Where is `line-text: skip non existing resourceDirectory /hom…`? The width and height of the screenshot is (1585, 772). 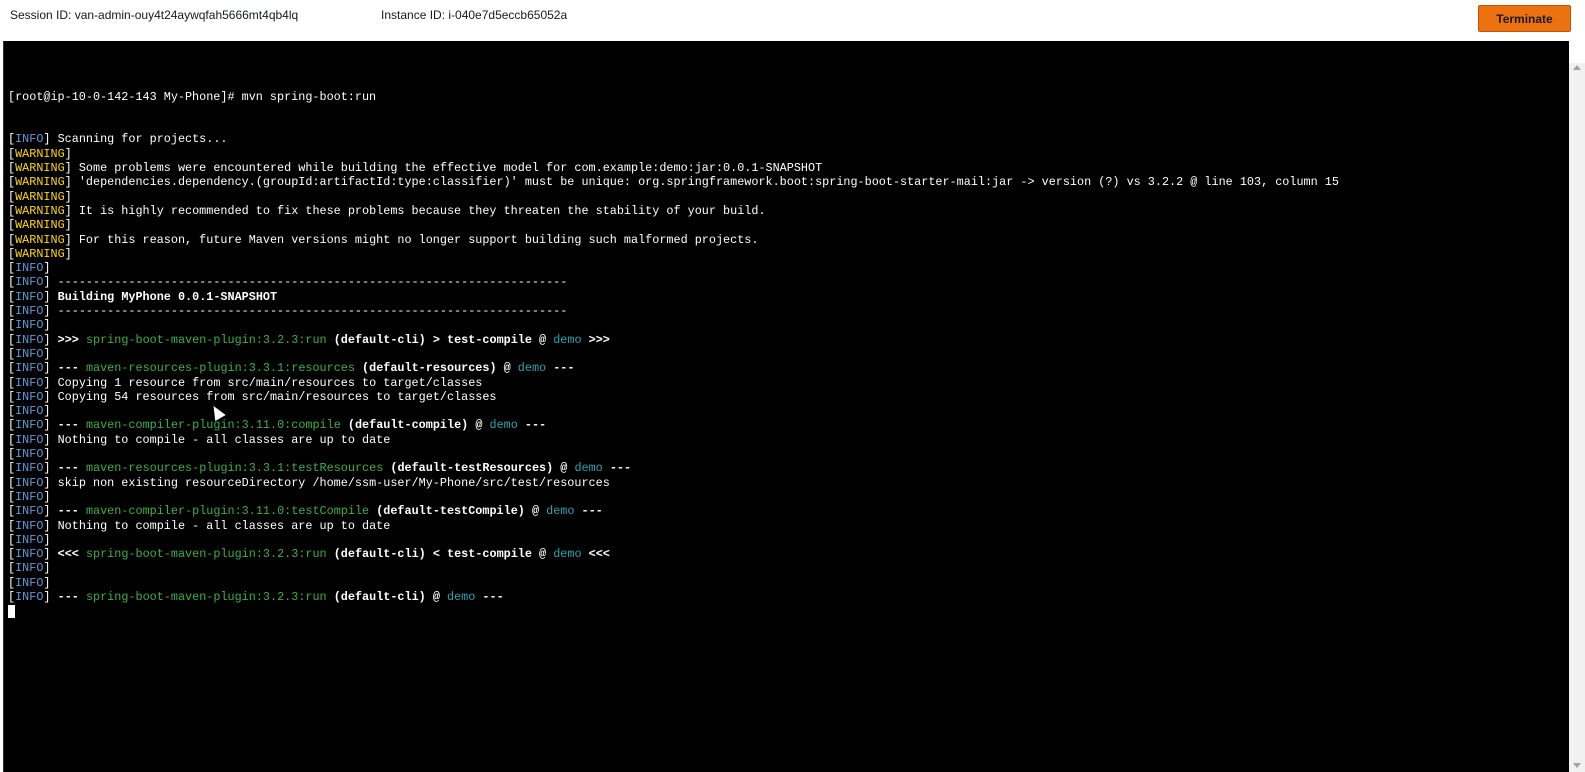 line-text: skip non existing resourceDirectory /hom… is located at coordinates (330, 482).